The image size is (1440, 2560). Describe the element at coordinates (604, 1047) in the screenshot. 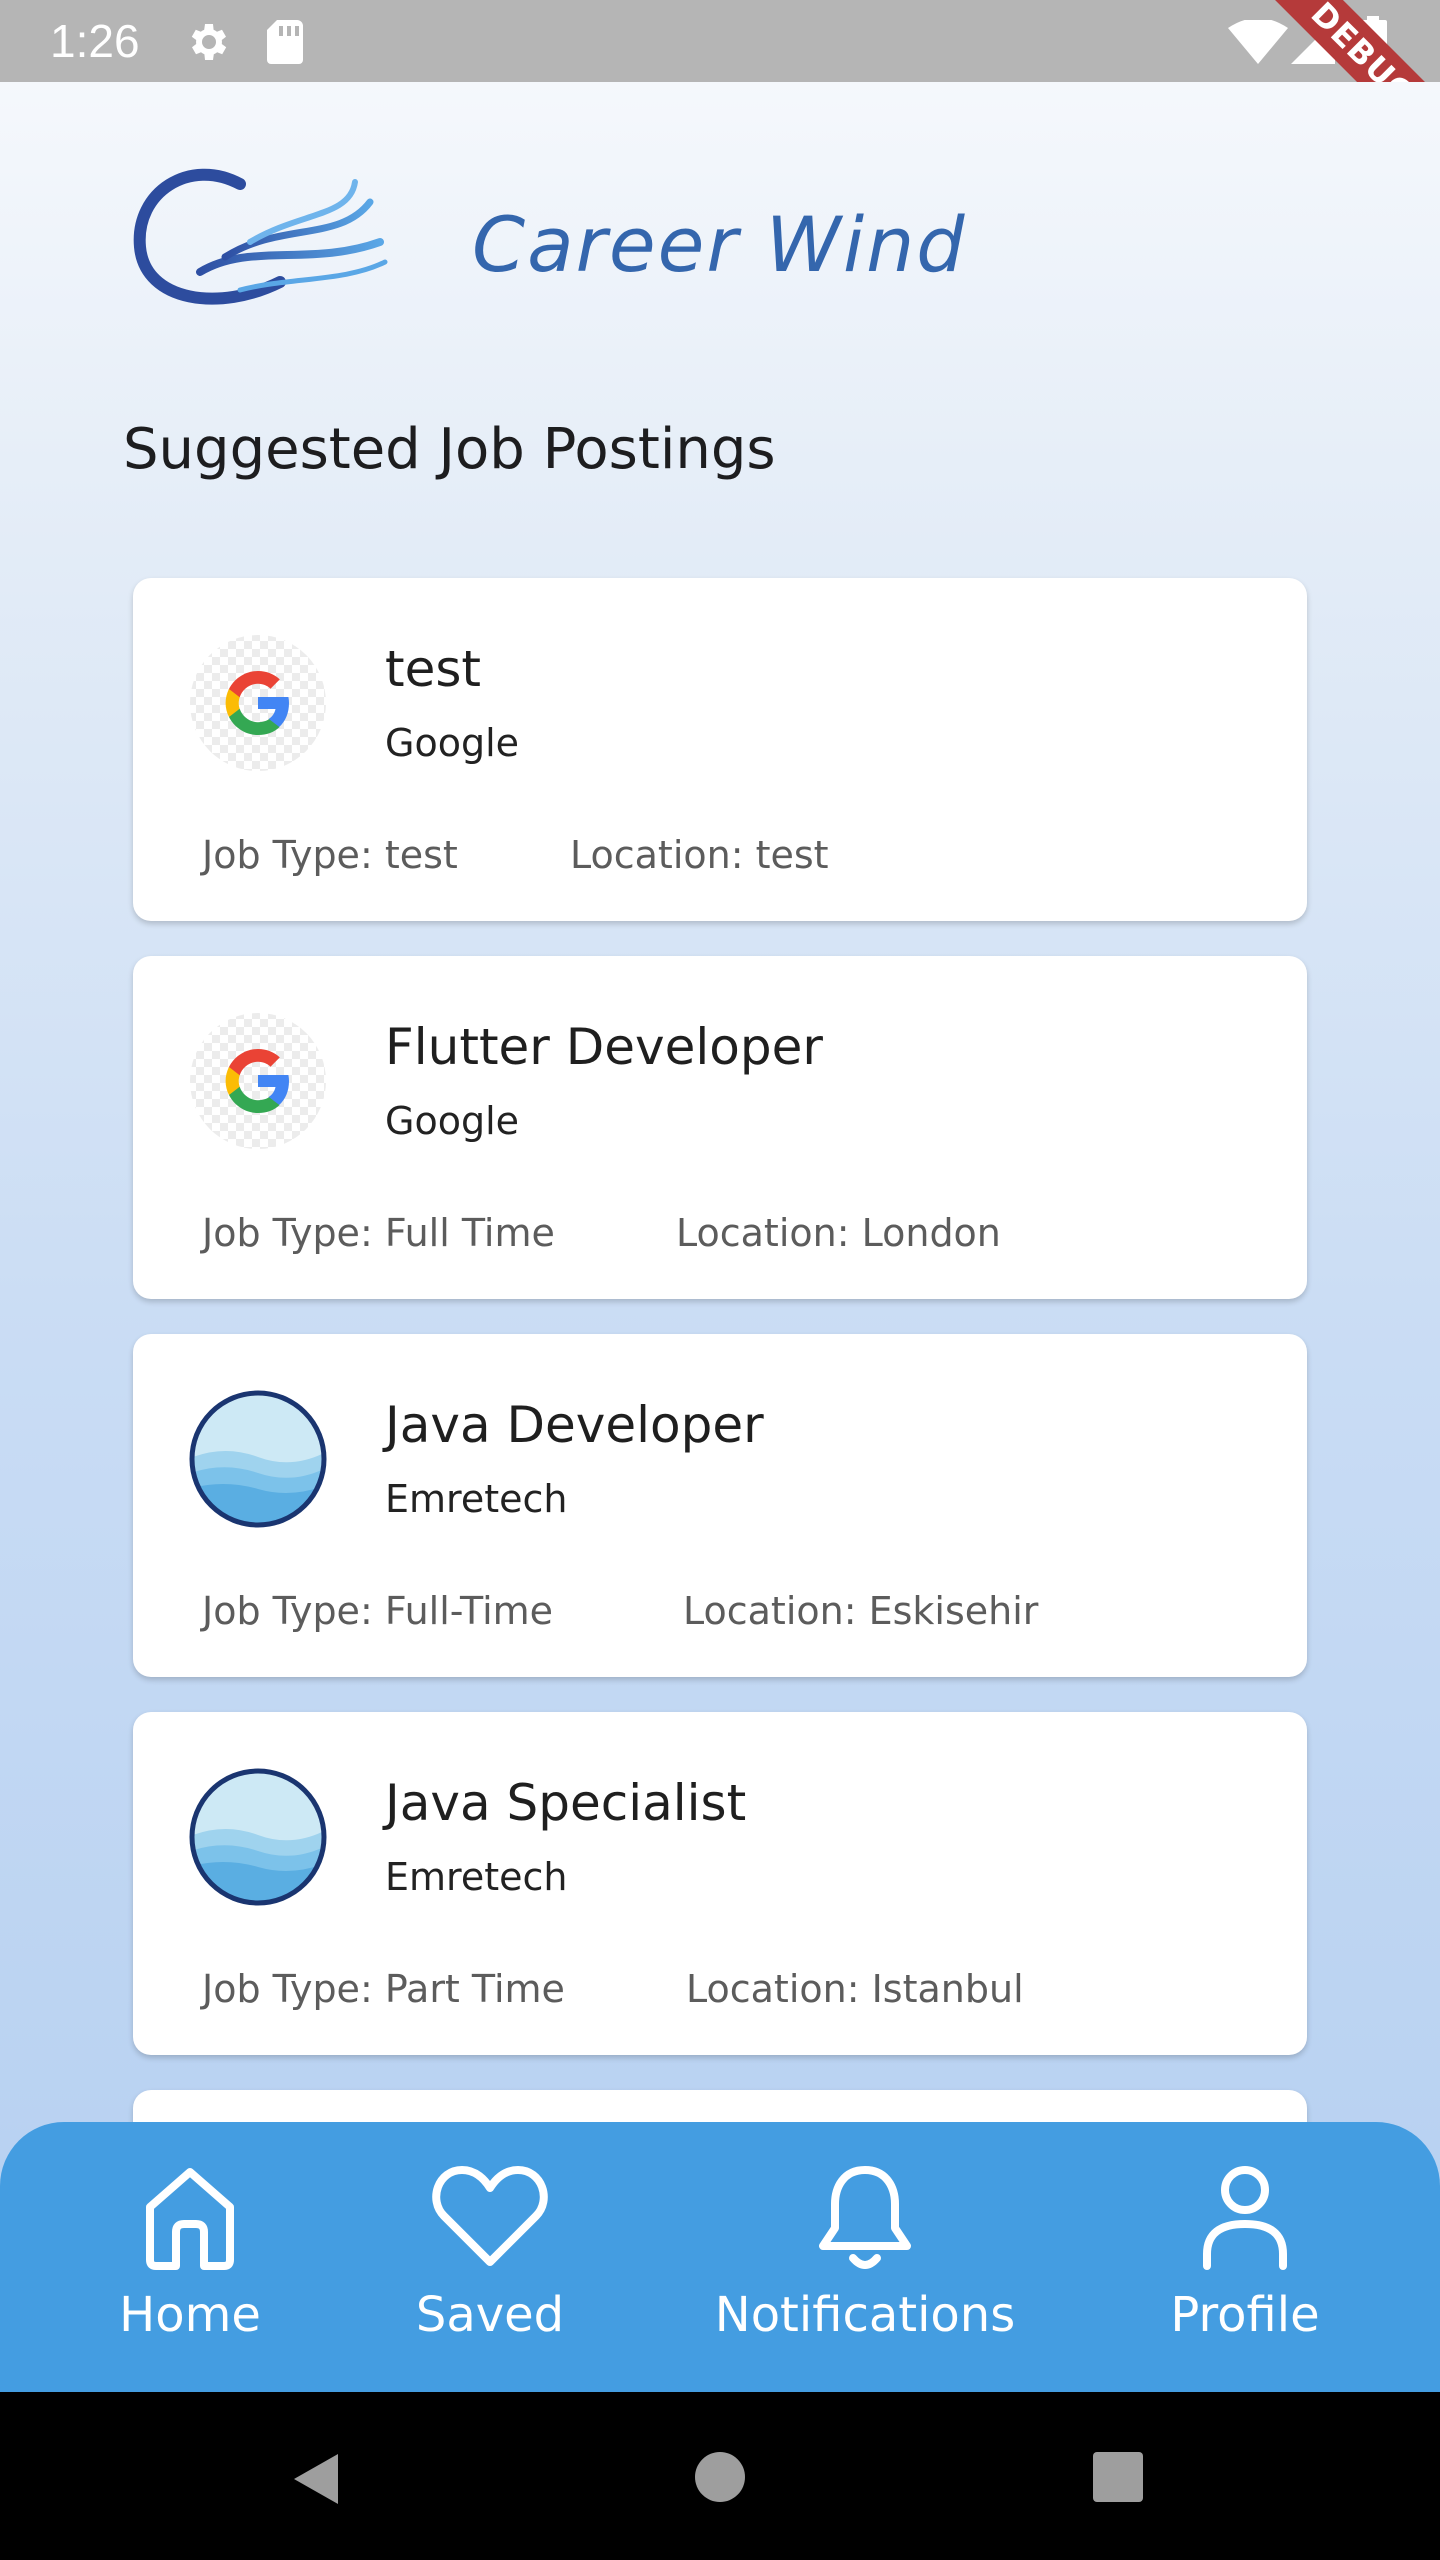

I see `job-title: Flutter Developer` at that location.